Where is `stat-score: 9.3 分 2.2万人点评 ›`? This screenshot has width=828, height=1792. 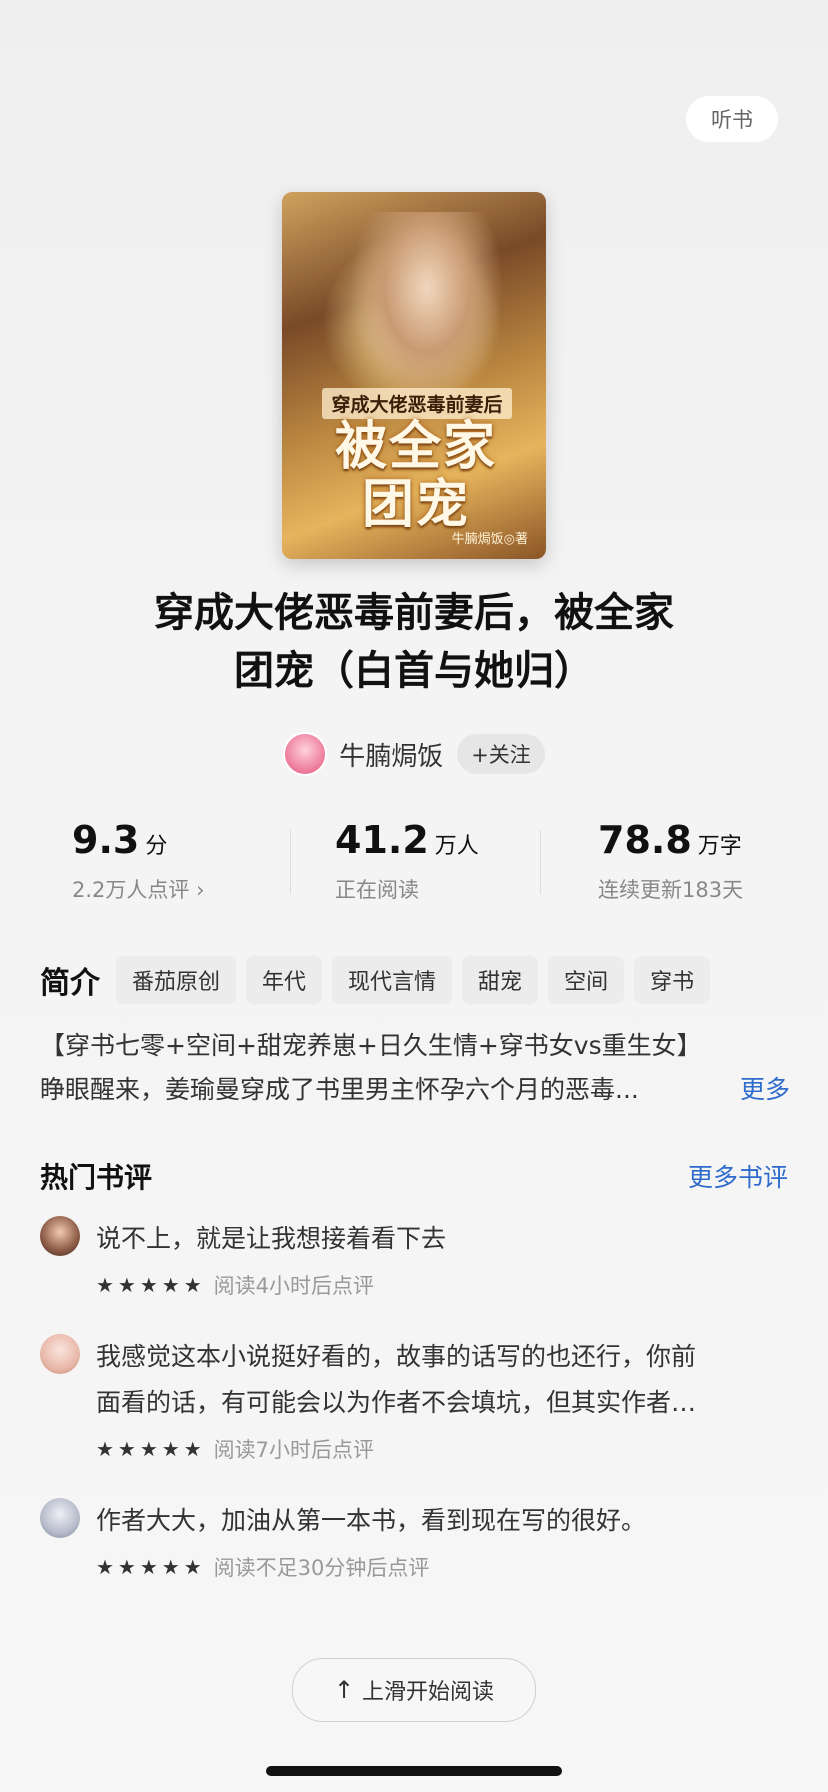 stat-score: 9.3 分 2.2万人点评 › is located at coordinates (138, 861).